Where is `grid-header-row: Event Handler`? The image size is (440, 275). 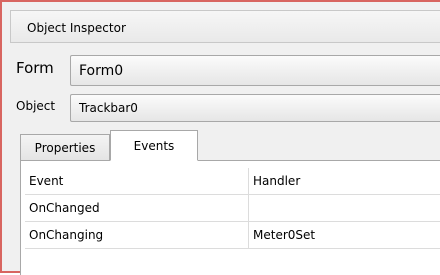
grid-header-row: Event Handler is located at coordinates (232, 181).